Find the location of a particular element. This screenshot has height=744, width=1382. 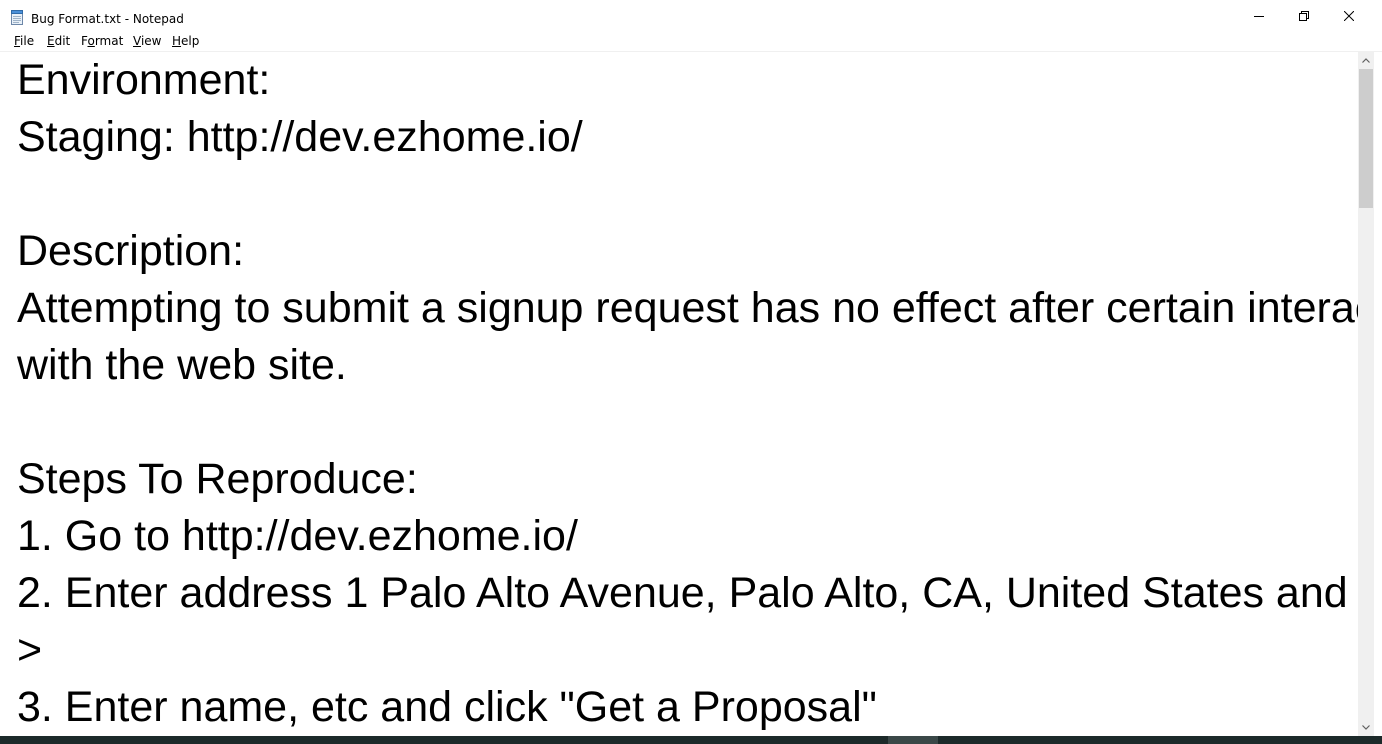

editor-line: Staging: http://dev.ezhome.io/ is located at coordinates (300, 137).